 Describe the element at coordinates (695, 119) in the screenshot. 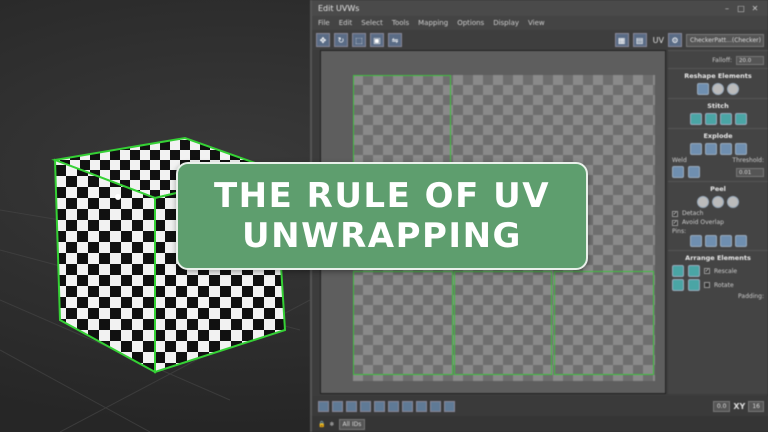

I see `stitch-target-icon` at that location.